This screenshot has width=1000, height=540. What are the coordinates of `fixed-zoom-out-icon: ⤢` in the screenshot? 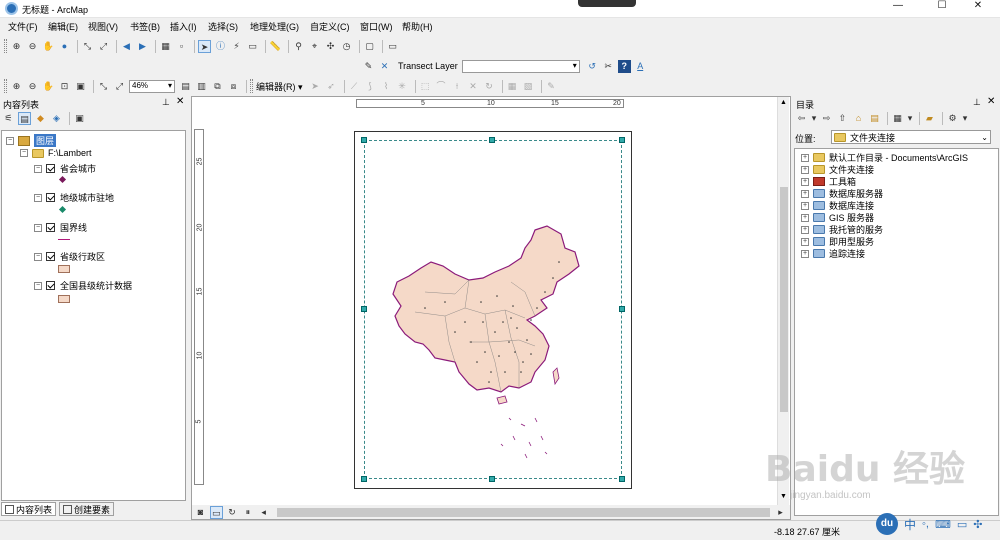 It's located at (103, 46).